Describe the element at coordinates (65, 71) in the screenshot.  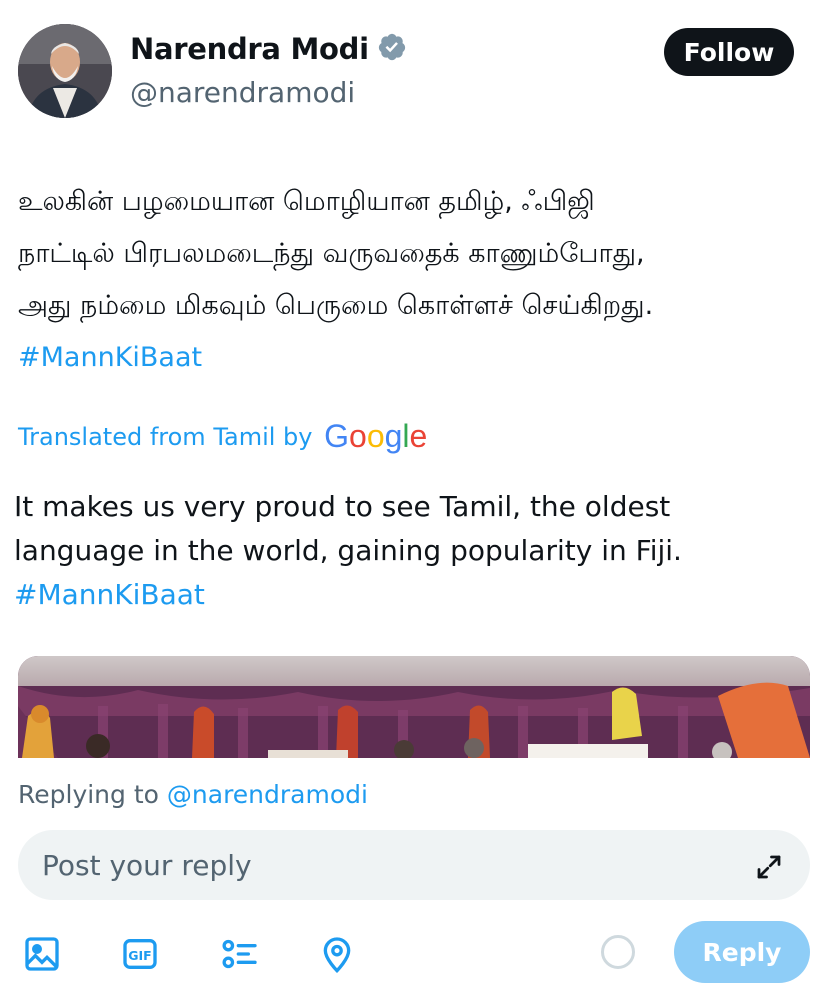
I see `author-avatar` at that location.